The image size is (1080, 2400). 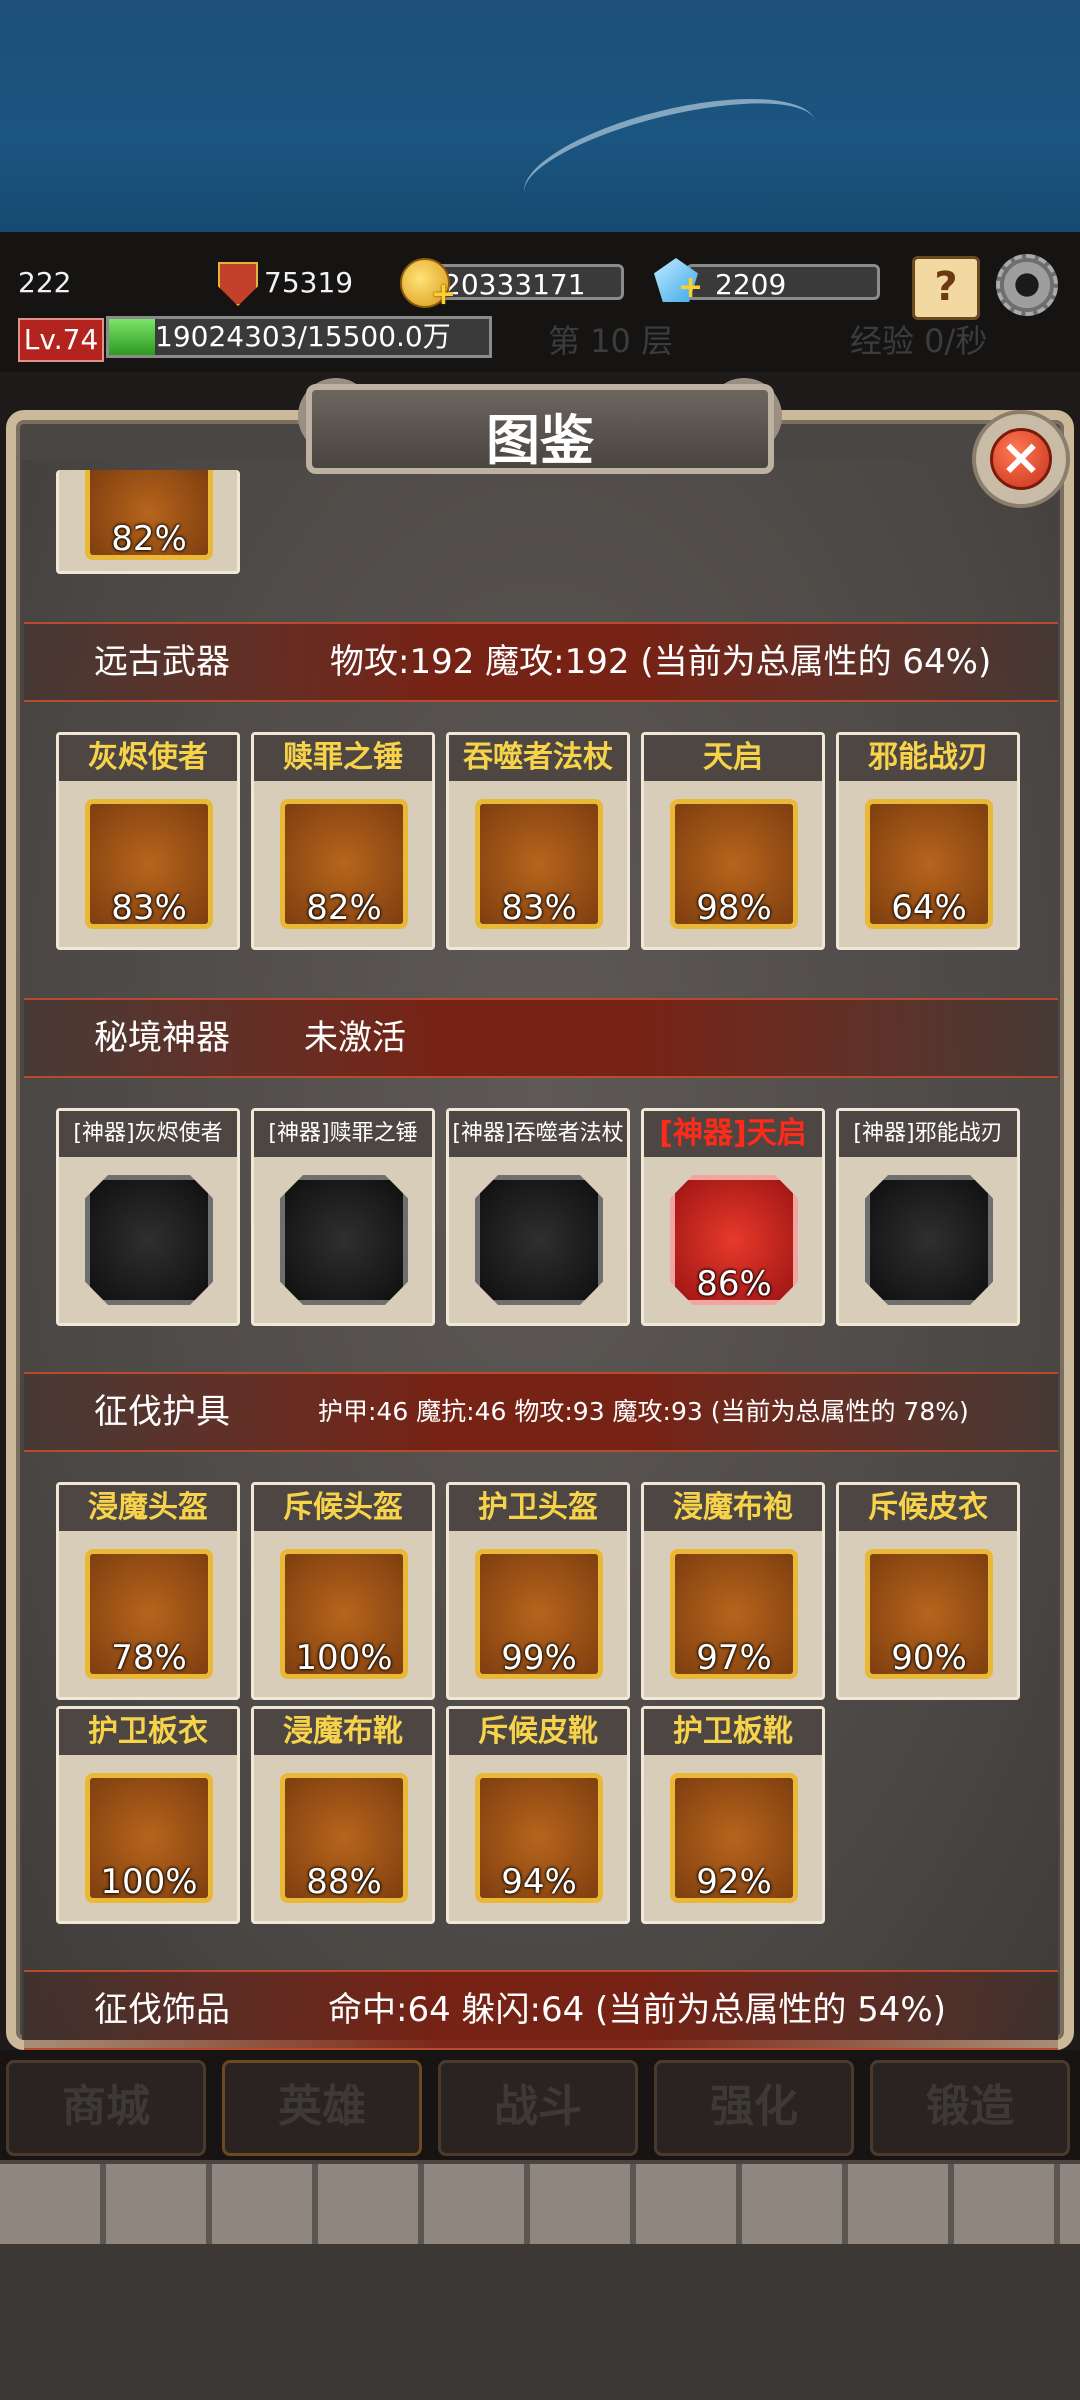 I want to click on add-gold-icon: +, so click(x=443, y=294).